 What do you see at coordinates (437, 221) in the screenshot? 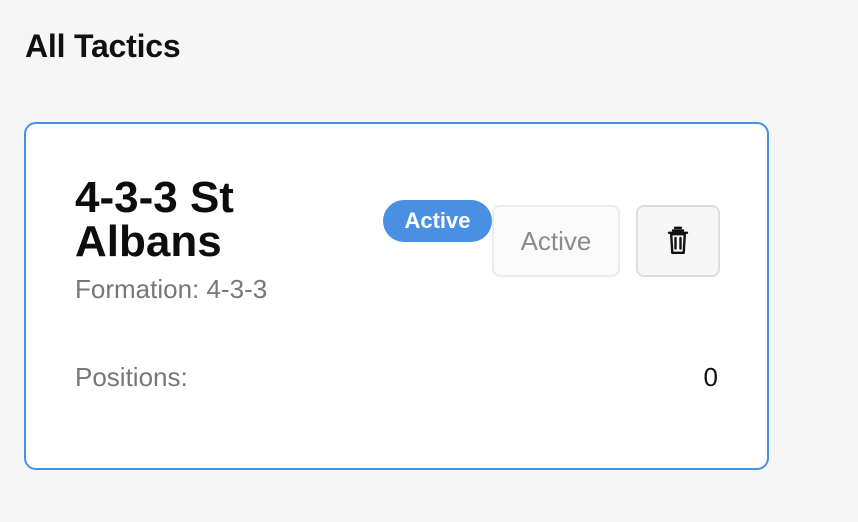
I see `active-status-badge: Active` at bounding box center [437, 221].